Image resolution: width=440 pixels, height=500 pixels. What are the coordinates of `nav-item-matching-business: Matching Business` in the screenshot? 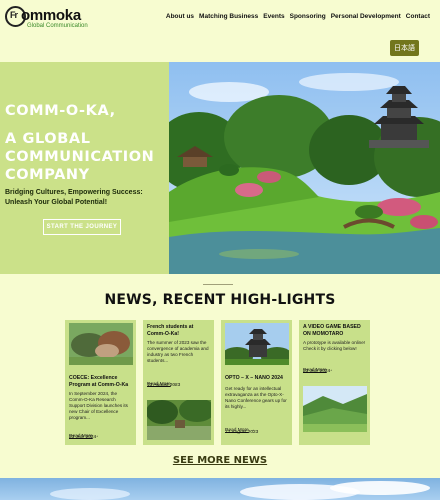 It's located at (228, 16).